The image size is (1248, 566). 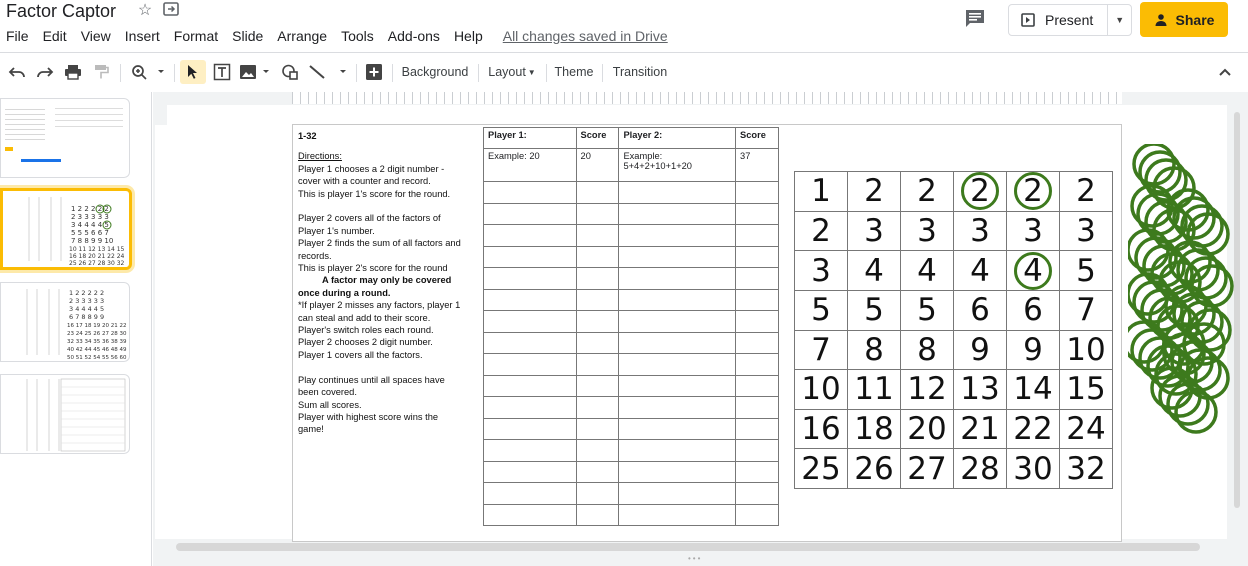 What do you see at coordinates (1119, 20) in the screenshot?
I see `present-options-dropdown: ▼` at bounding box center [1119, 20].